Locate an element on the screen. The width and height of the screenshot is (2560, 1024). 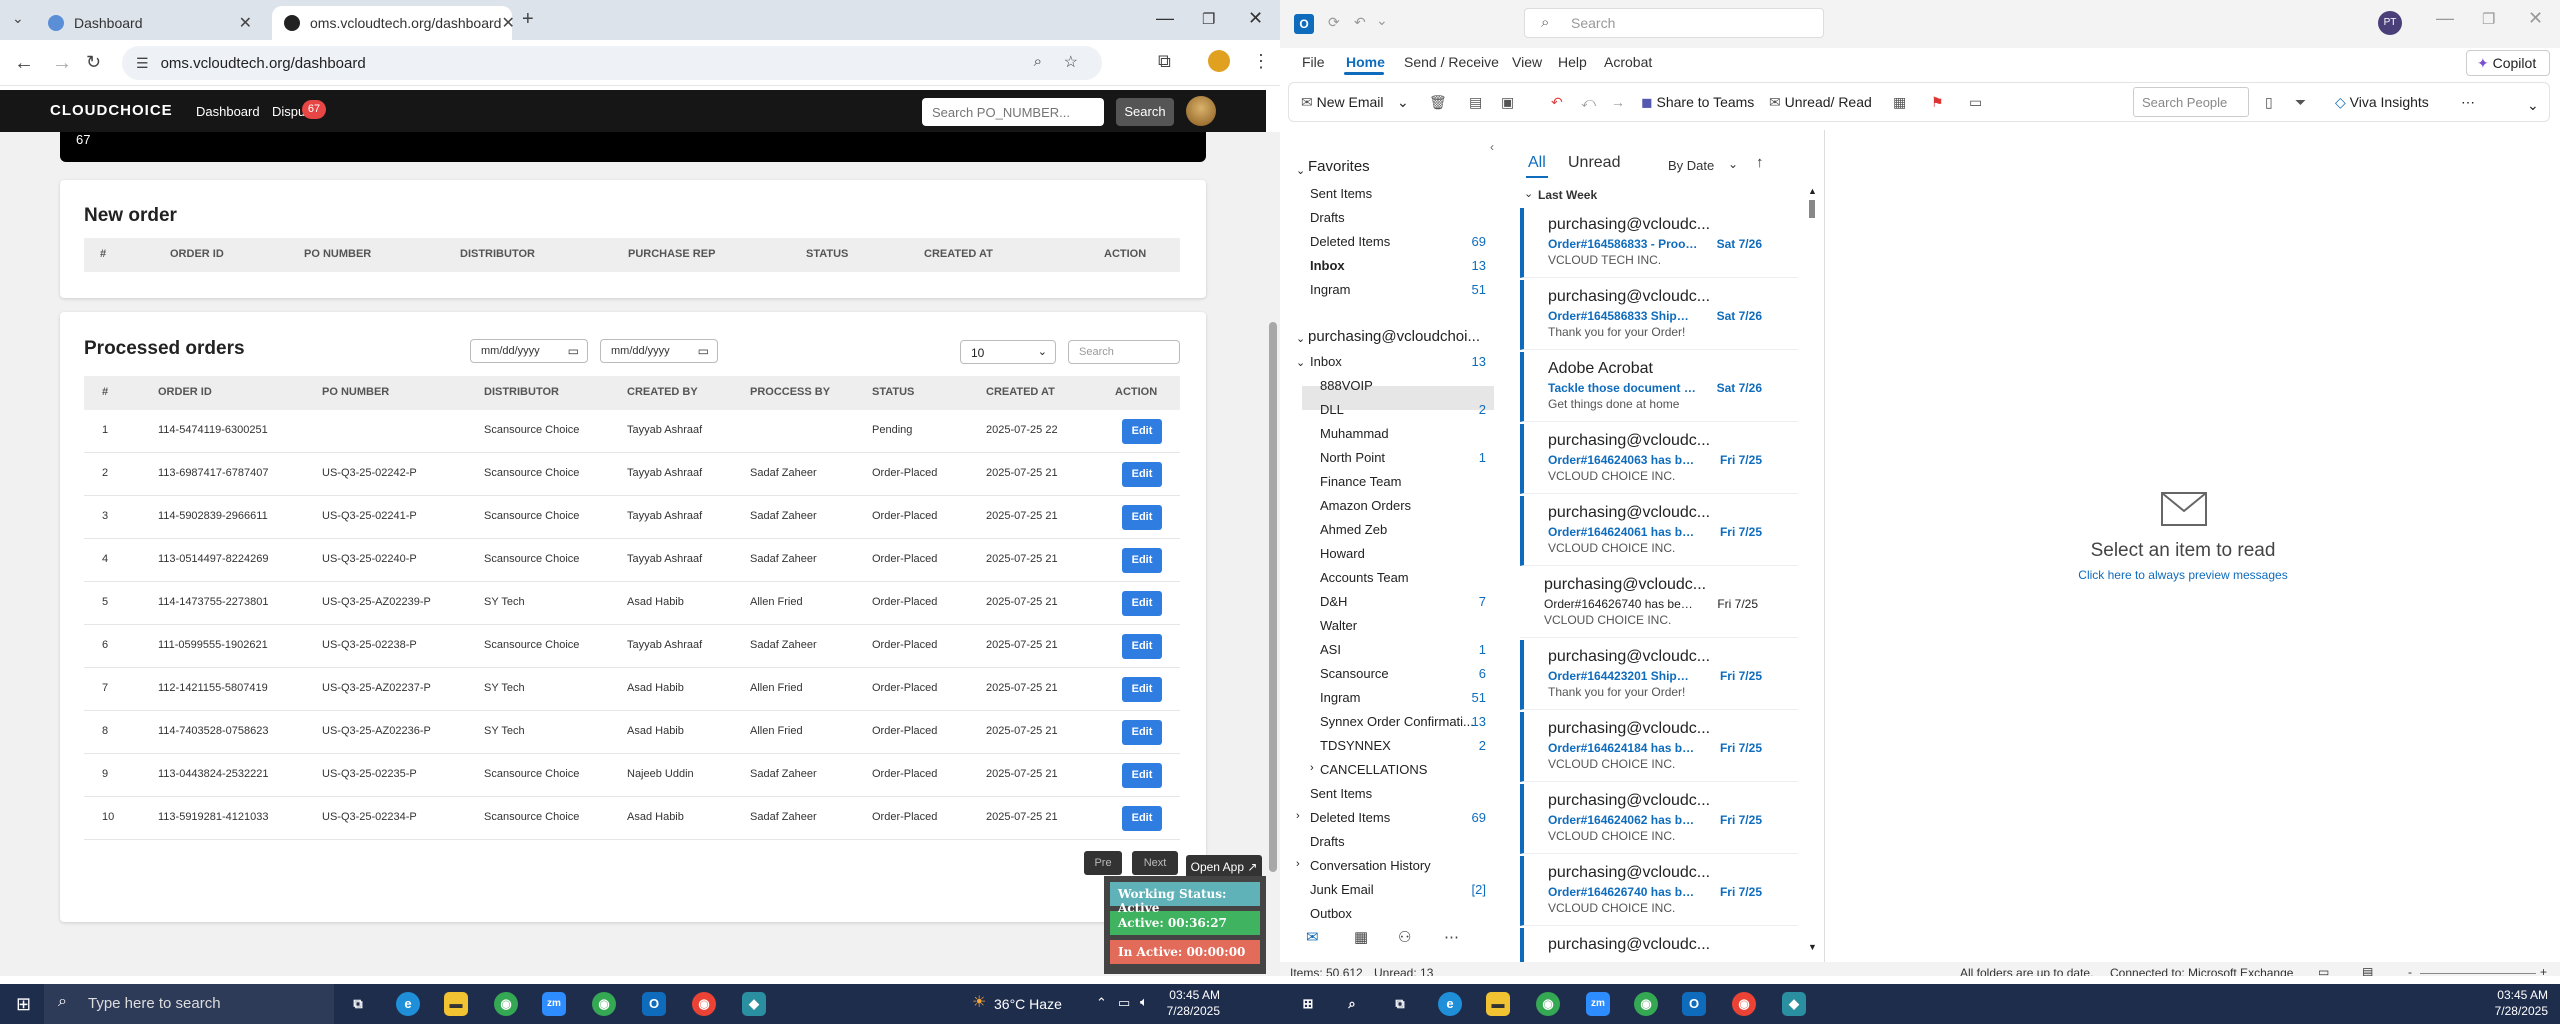
address-book-icon: ▯ is located at coordinates (2269, 102).